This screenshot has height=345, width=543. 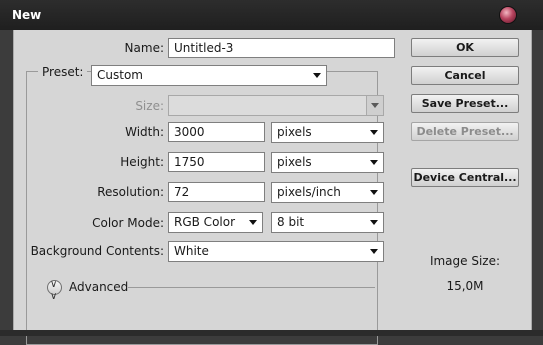 What do you see at coordinates (327, 132) in the screenshot?
I see `width-unit-select: pixels` at bounding box center [327, 132].